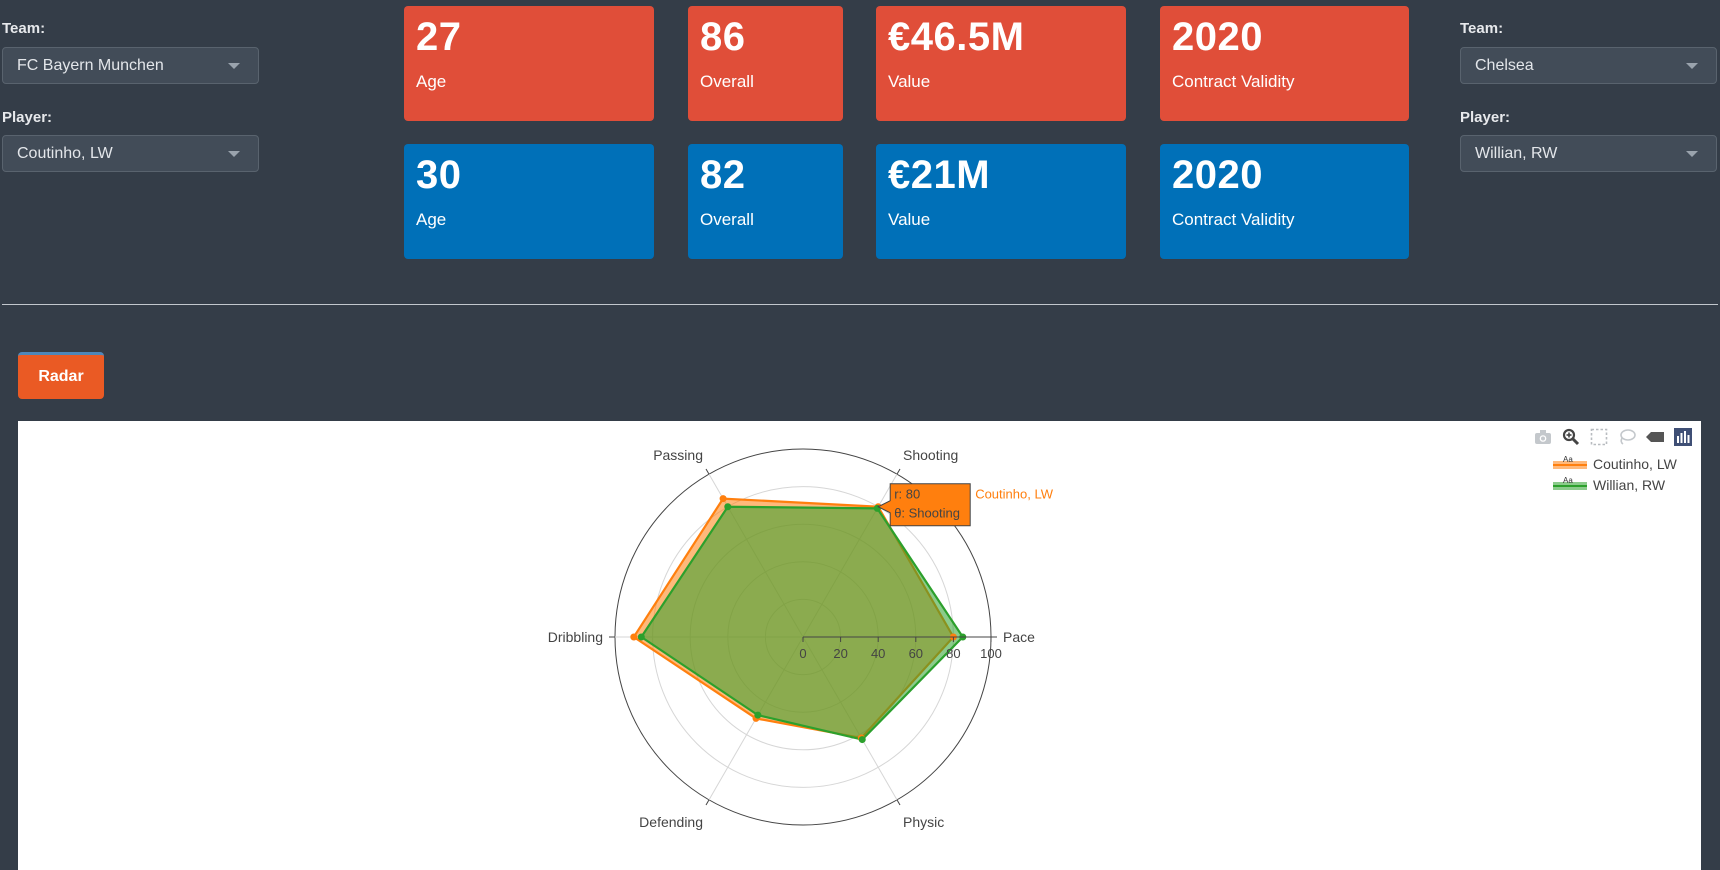  I want to click on stat-card-overall-1: 86 Overall, so click(765, 63).